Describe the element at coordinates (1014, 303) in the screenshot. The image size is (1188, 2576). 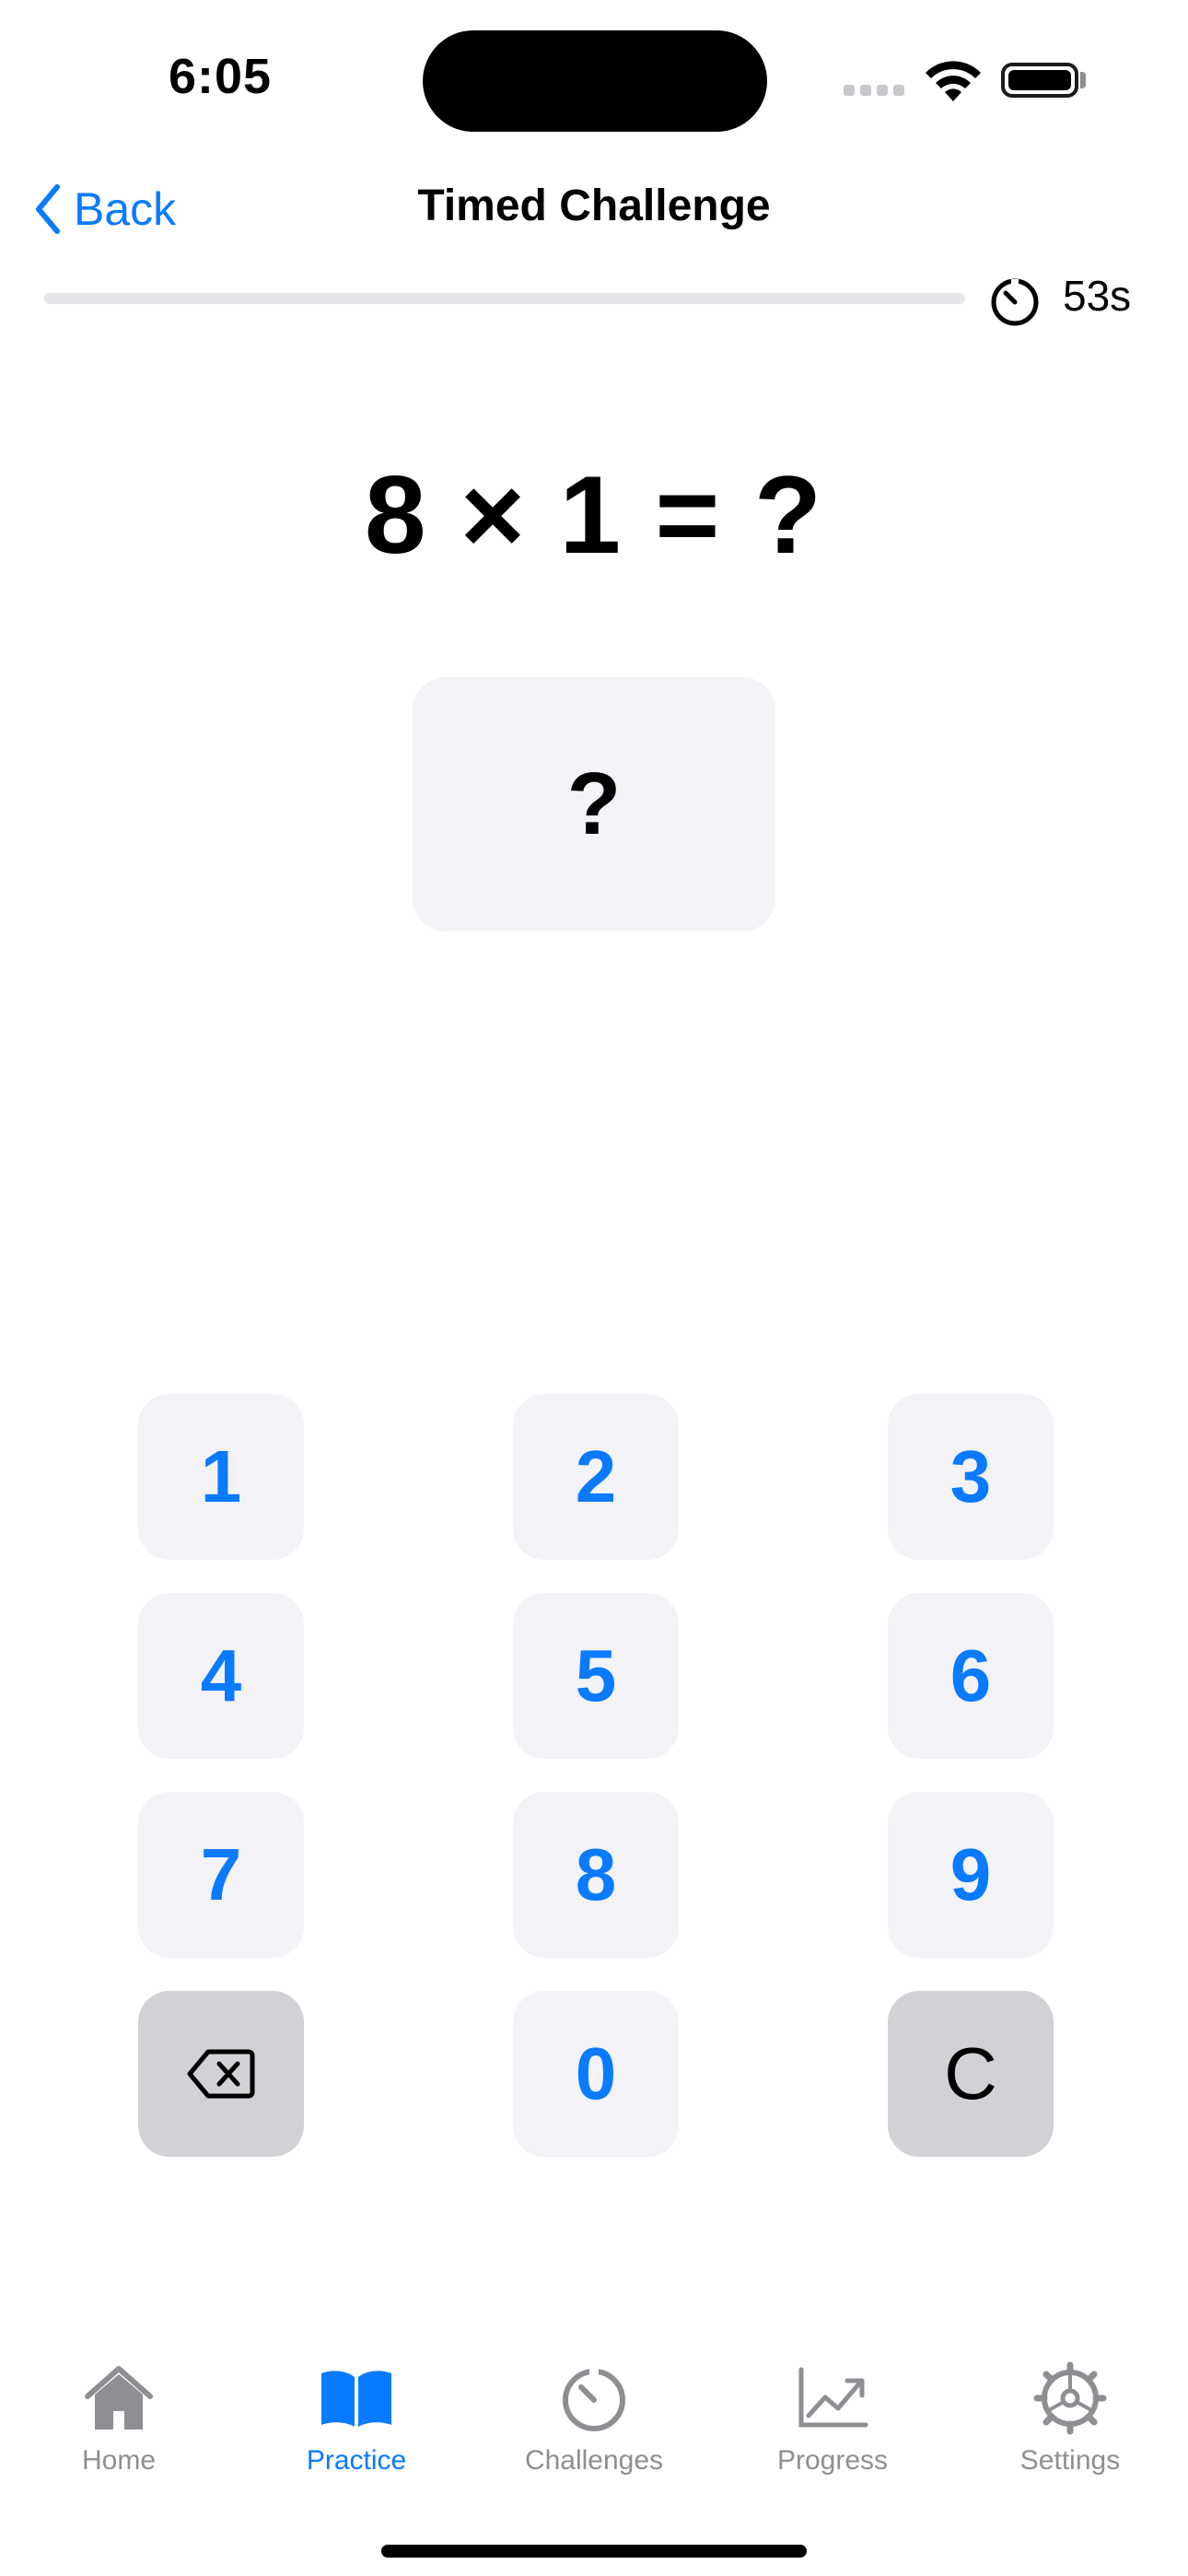
I see `stopwatch-icon` at that location.